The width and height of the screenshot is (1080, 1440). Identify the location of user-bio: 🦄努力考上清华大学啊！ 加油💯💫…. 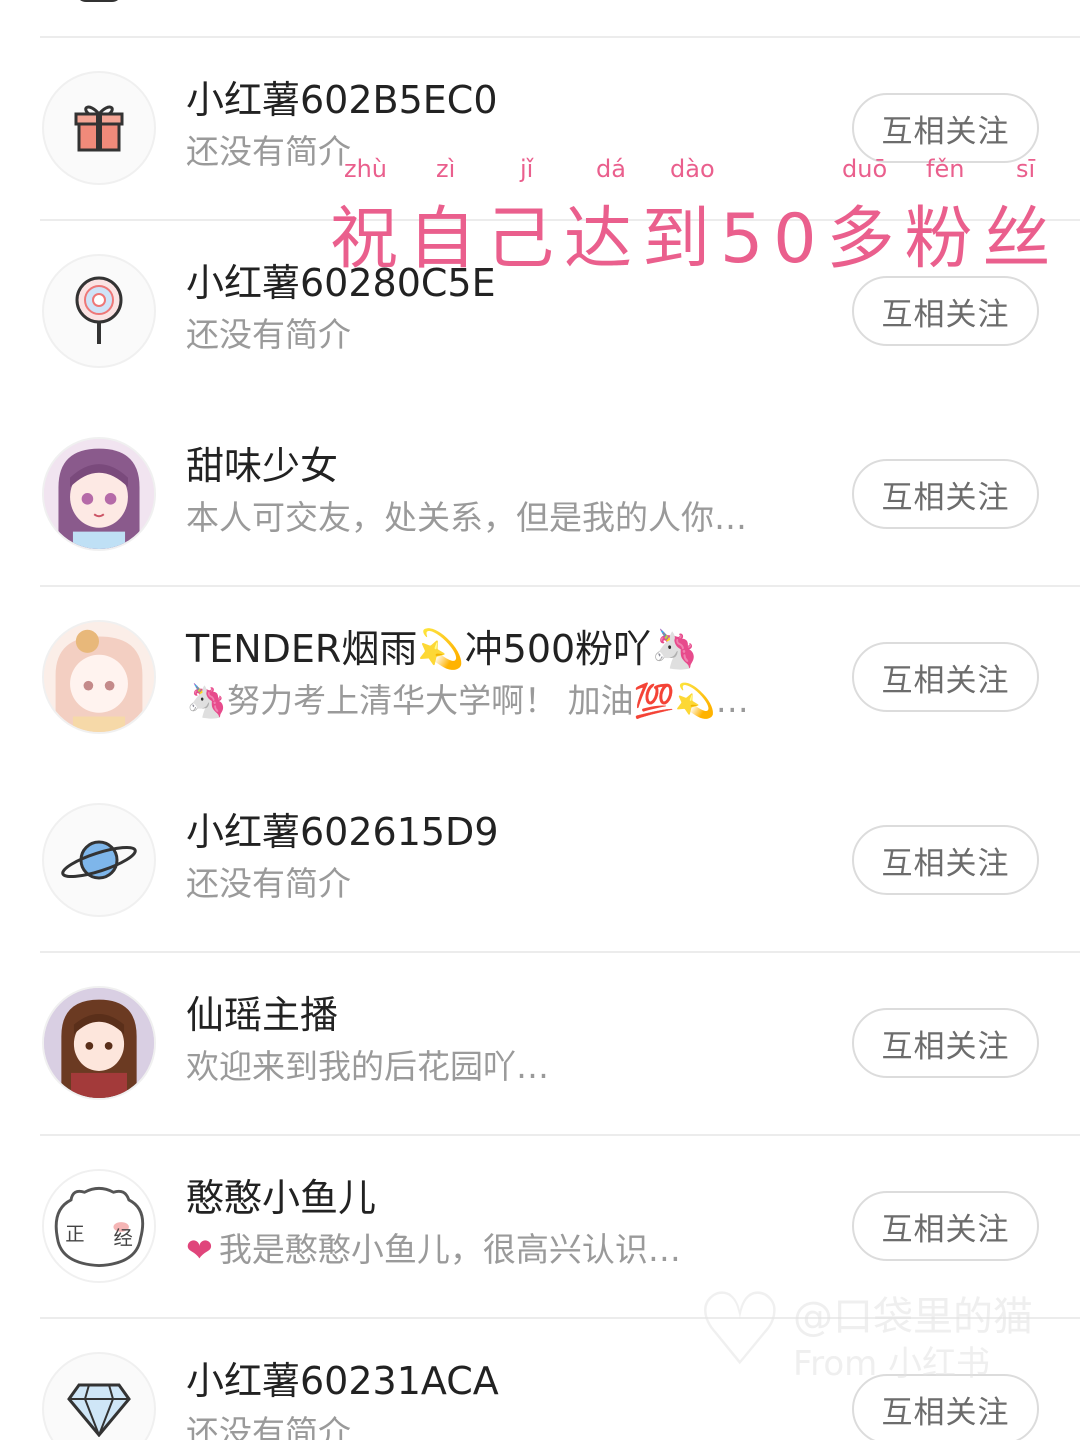
(467, 700).